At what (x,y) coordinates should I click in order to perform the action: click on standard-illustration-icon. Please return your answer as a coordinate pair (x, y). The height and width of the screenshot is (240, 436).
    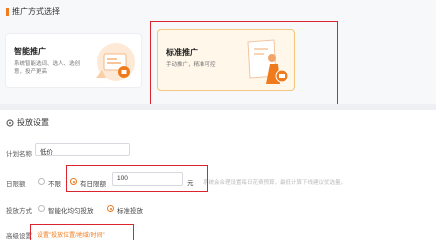
    Looking at the image, I should click on (268, 61).